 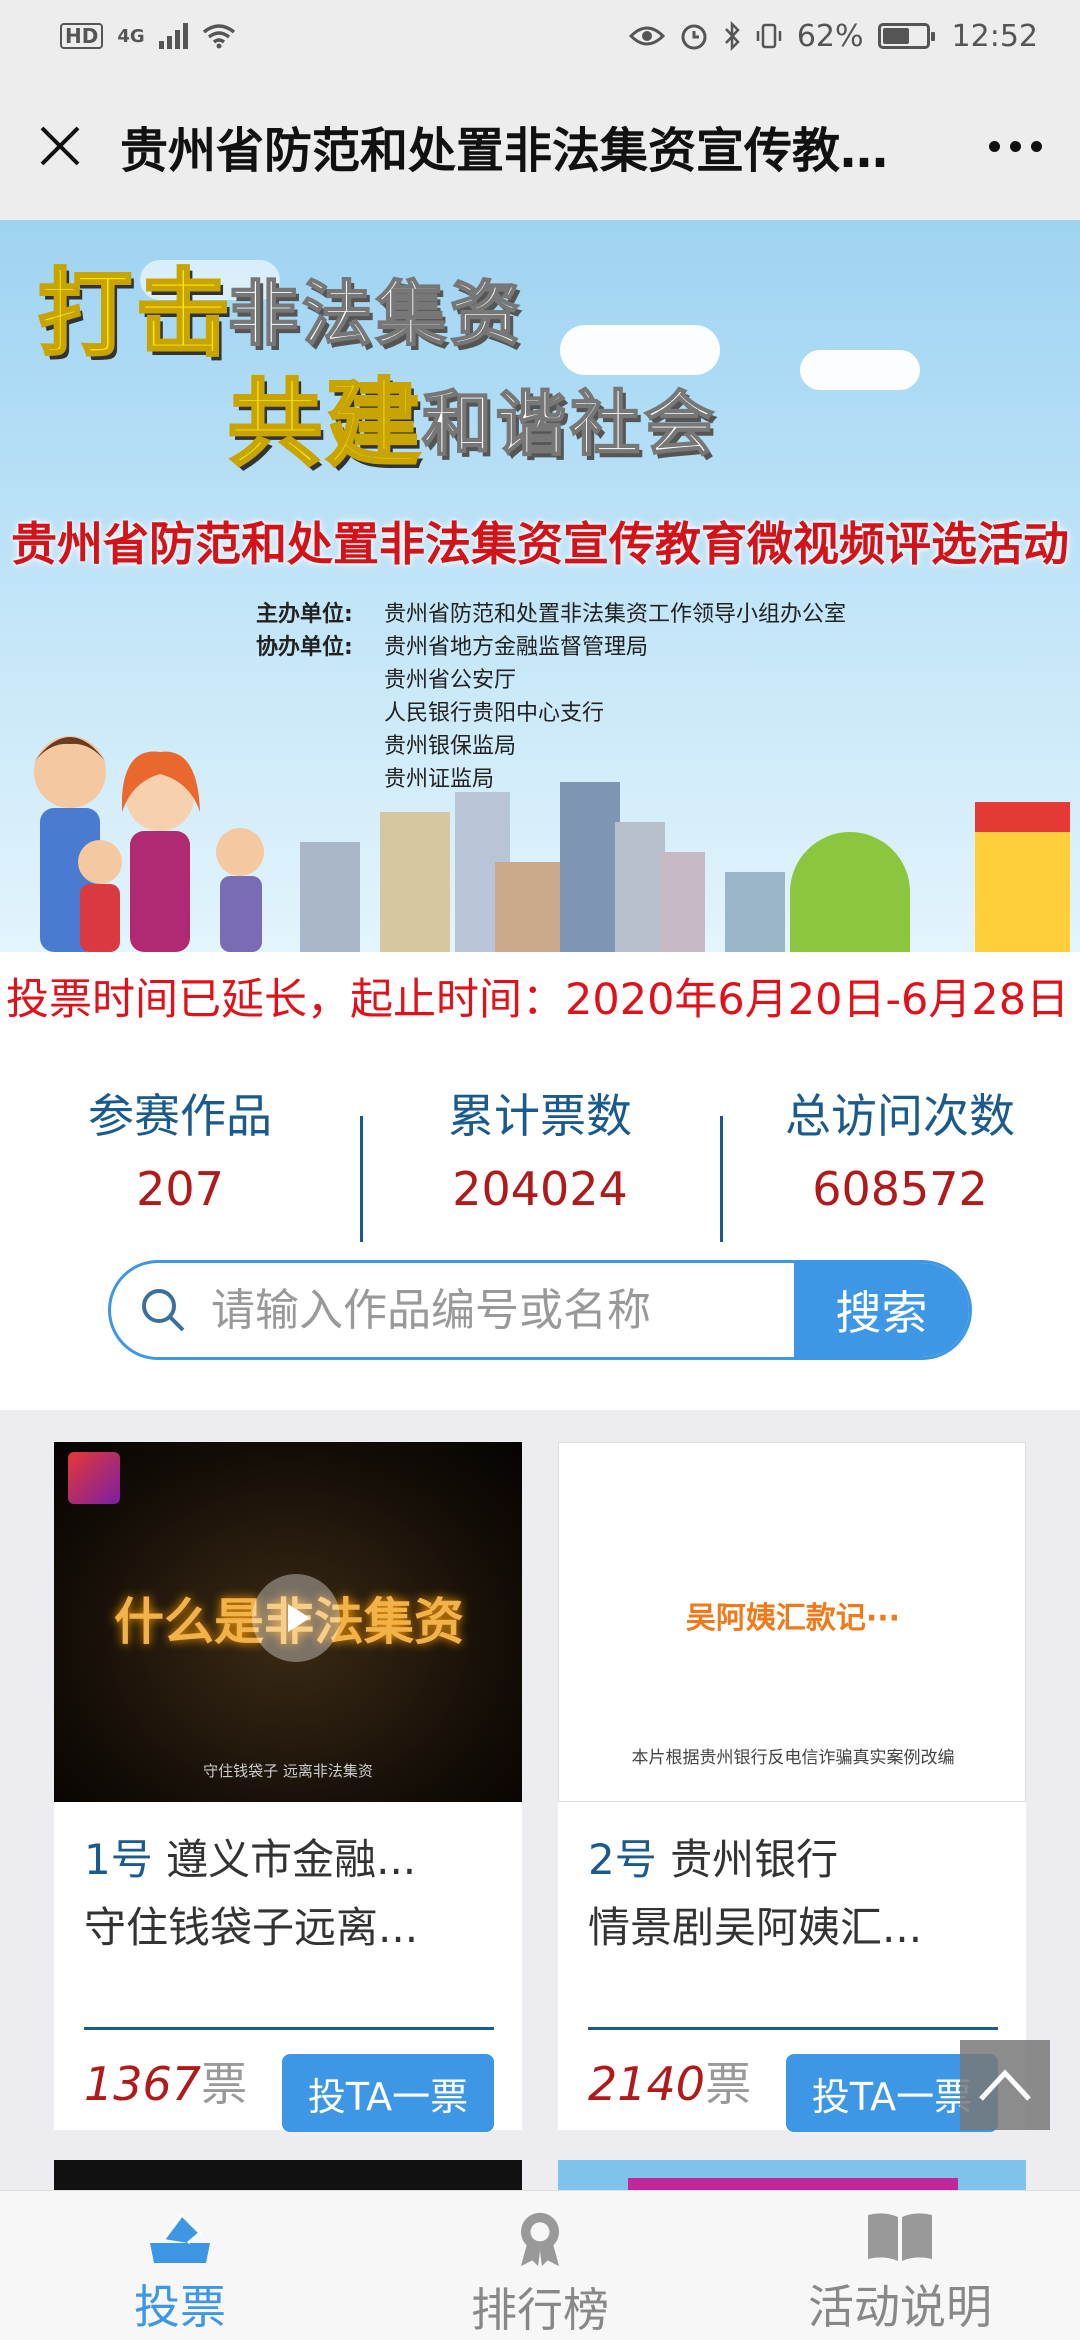 What do you see at coordinates (156, 1310) in the screenshot?
I see `search-icon` at bounding box center [156, 1310].